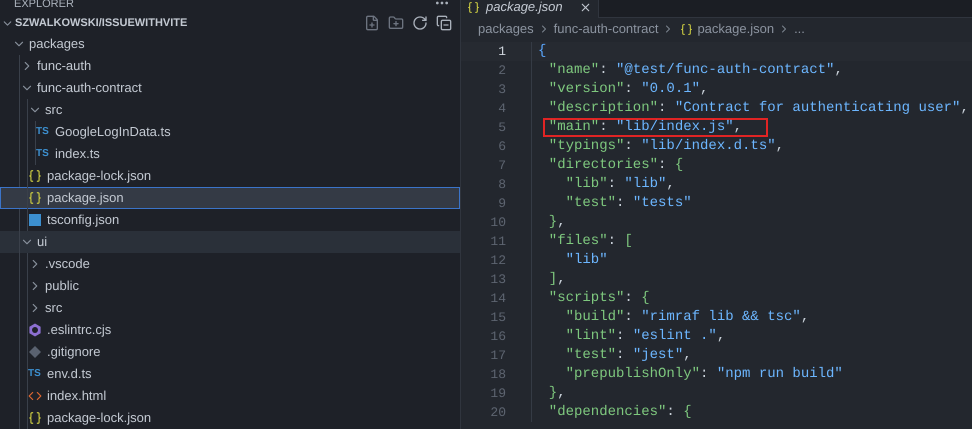 The height and width of the screenshot is (429, 972). Describe the element at coordinates (101, 23) in the screenshot. I see `workspace-title: SZWALKOWSKI/ISSUEWITHVITE` at that location.